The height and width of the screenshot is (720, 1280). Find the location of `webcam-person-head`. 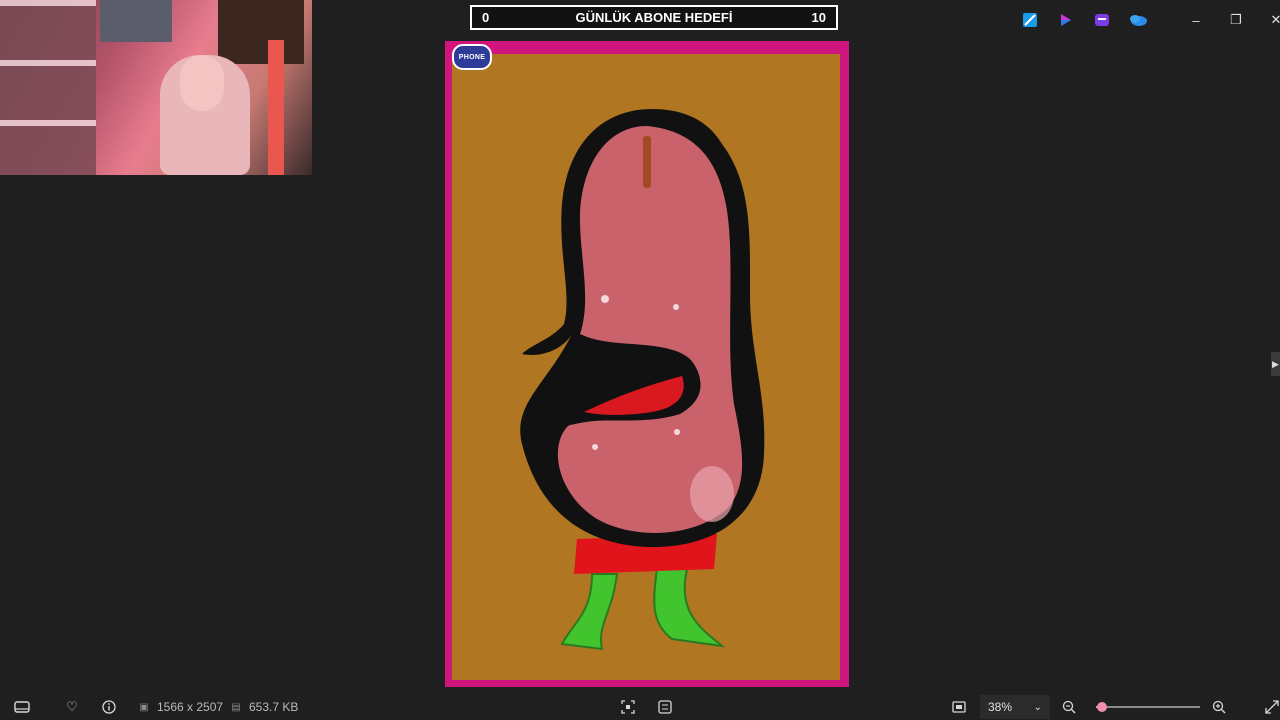

webcam-person-head is located at coordinates (202, 83).